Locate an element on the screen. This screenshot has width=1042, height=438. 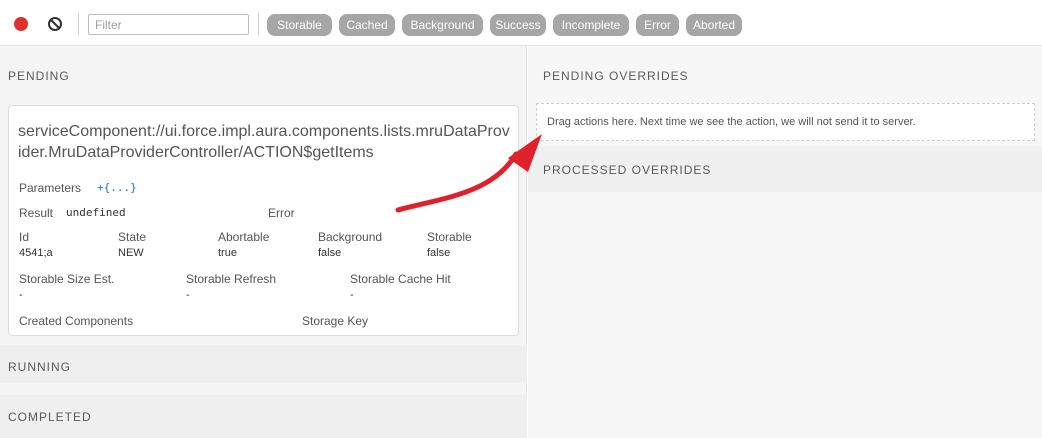
pending-overrides-title: PENDING OVERRIDES is located at coordinates (616, 76).